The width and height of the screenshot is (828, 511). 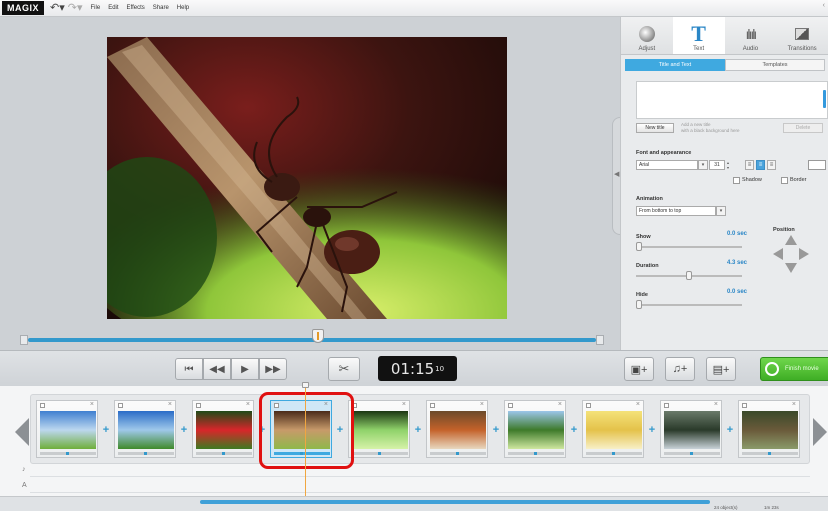 I want to click on menu-effects: Effects, so click(x=136, y=8).